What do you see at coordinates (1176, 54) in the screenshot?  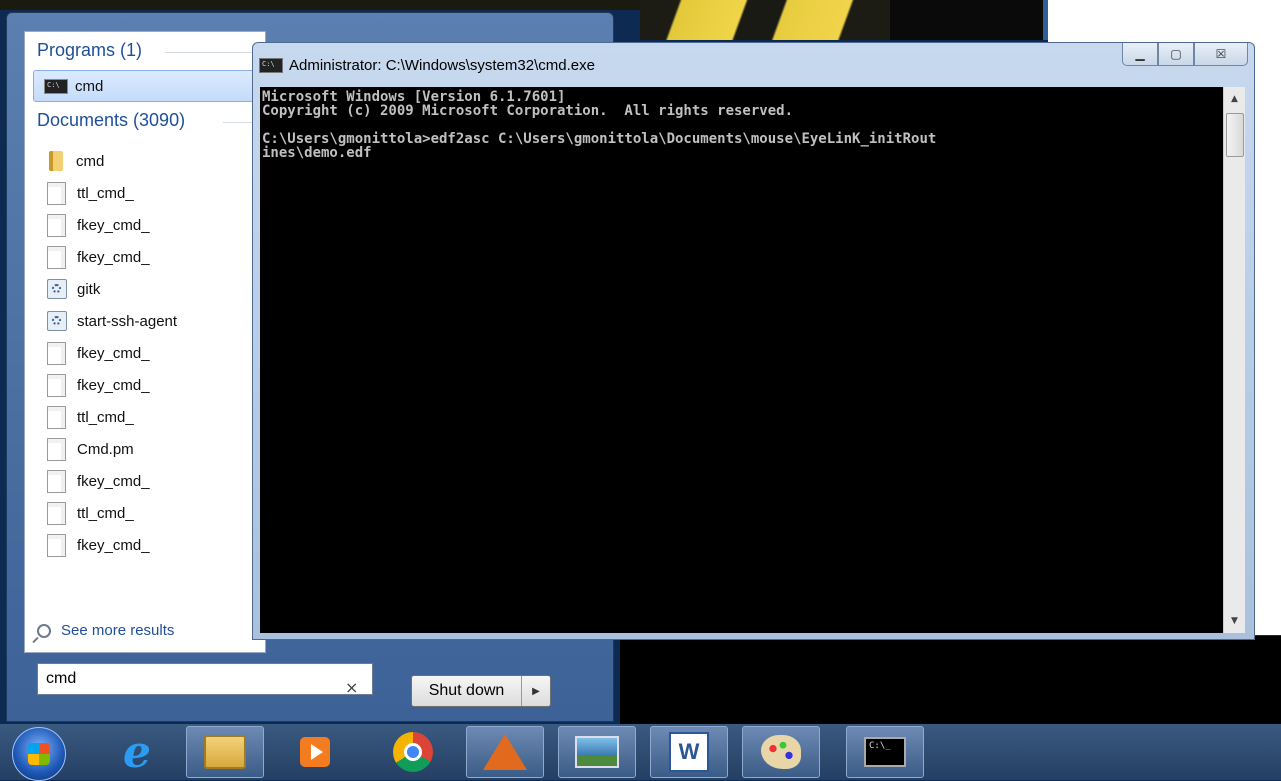 I see `maximize-button: ▢` at bounding box center [1176, 54].